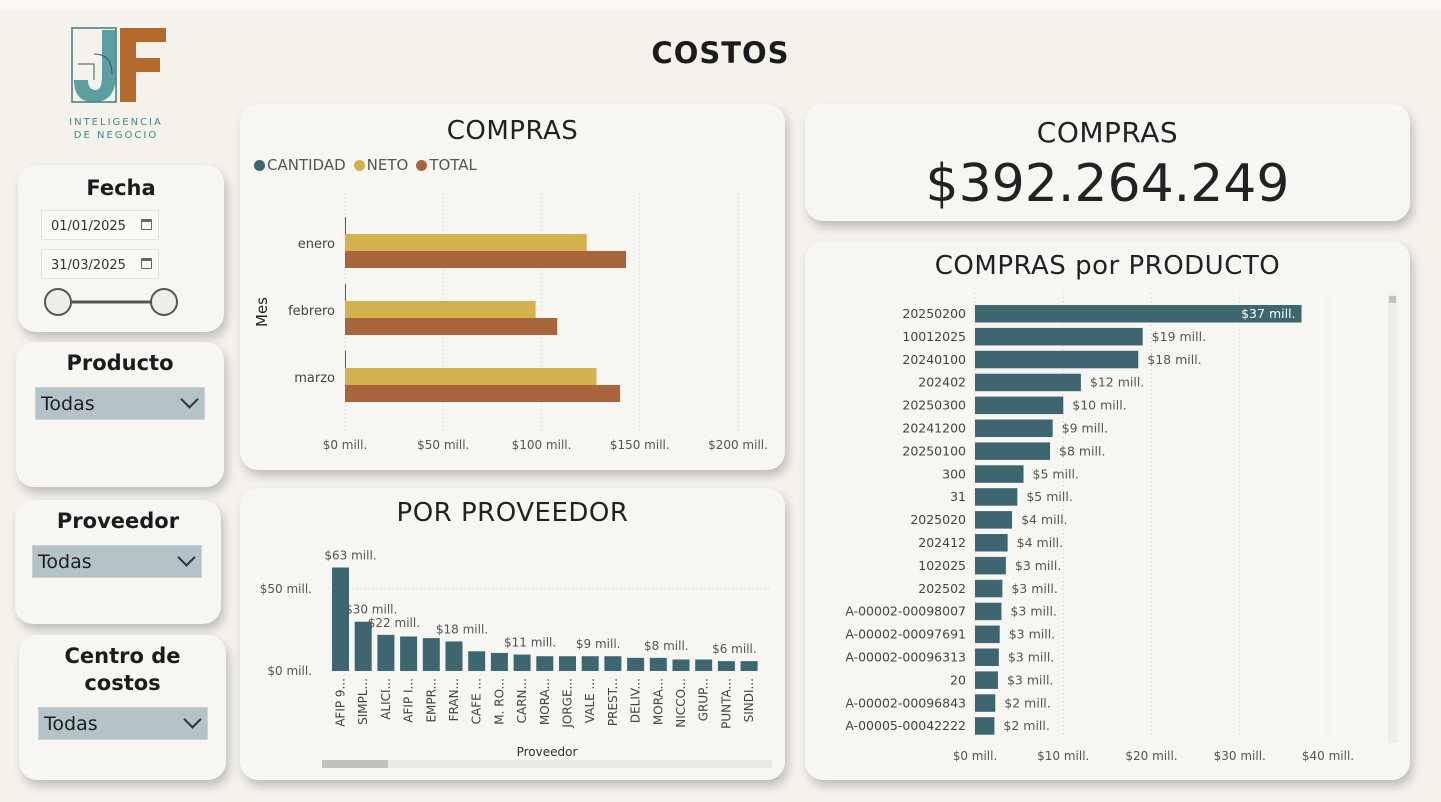  I want to click on data-label: $10 mill., so click(1099, 405).